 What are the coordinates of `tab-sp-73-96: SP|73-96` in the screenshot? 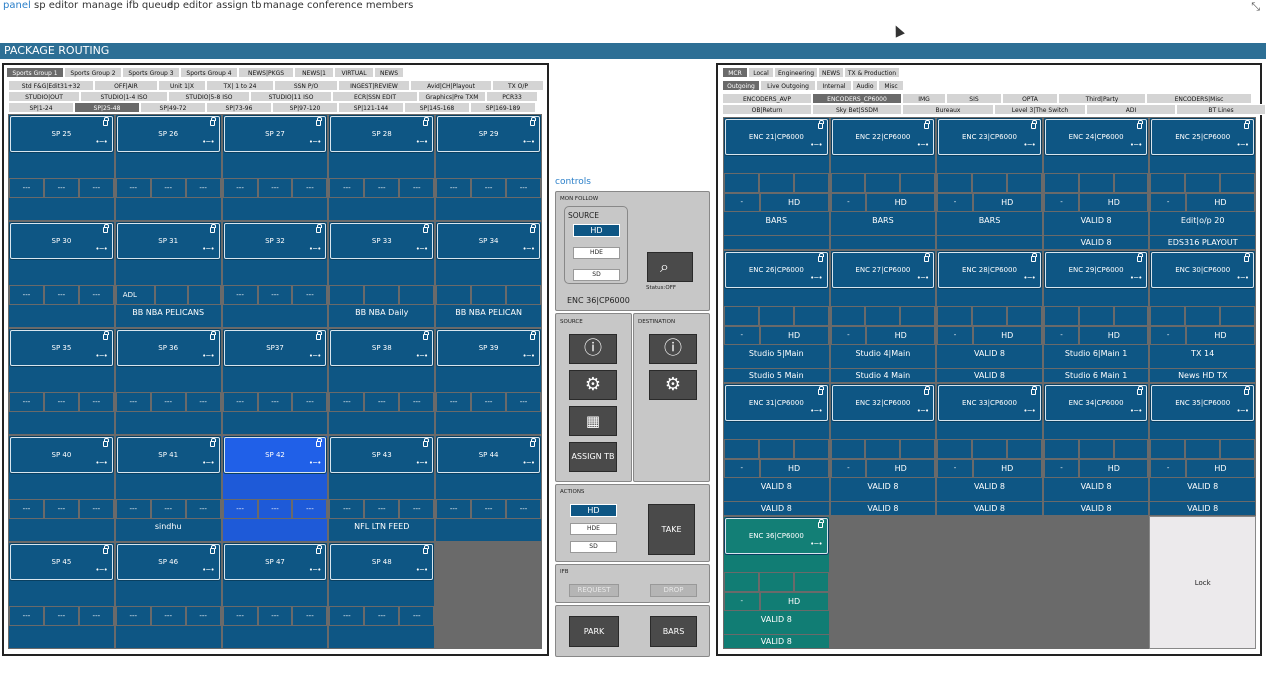 It's located at (239, 107).